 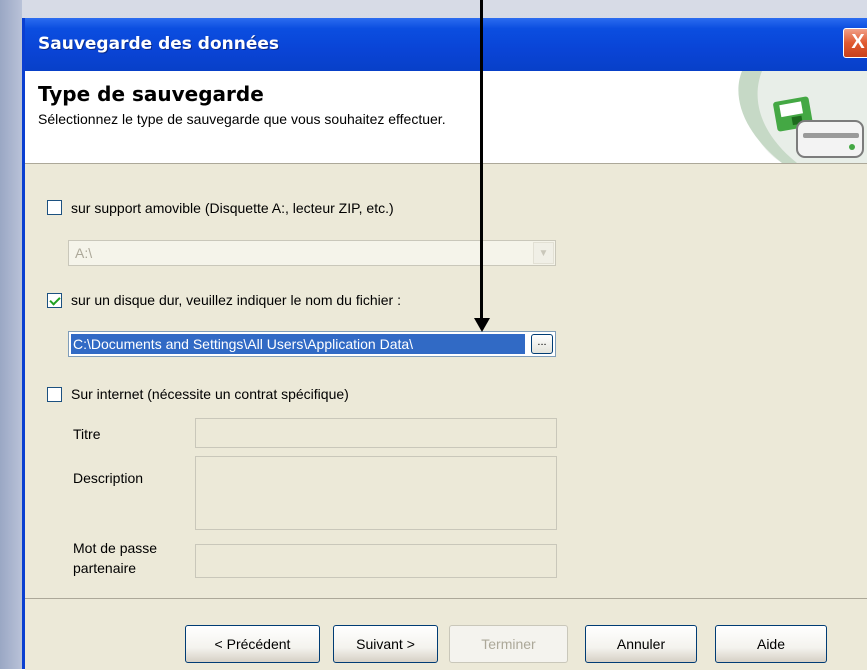 What do you see at coordinates (84, 253) in the screenshot?
I see `drive-select-value: A:\` at bounding box center [84, 253].